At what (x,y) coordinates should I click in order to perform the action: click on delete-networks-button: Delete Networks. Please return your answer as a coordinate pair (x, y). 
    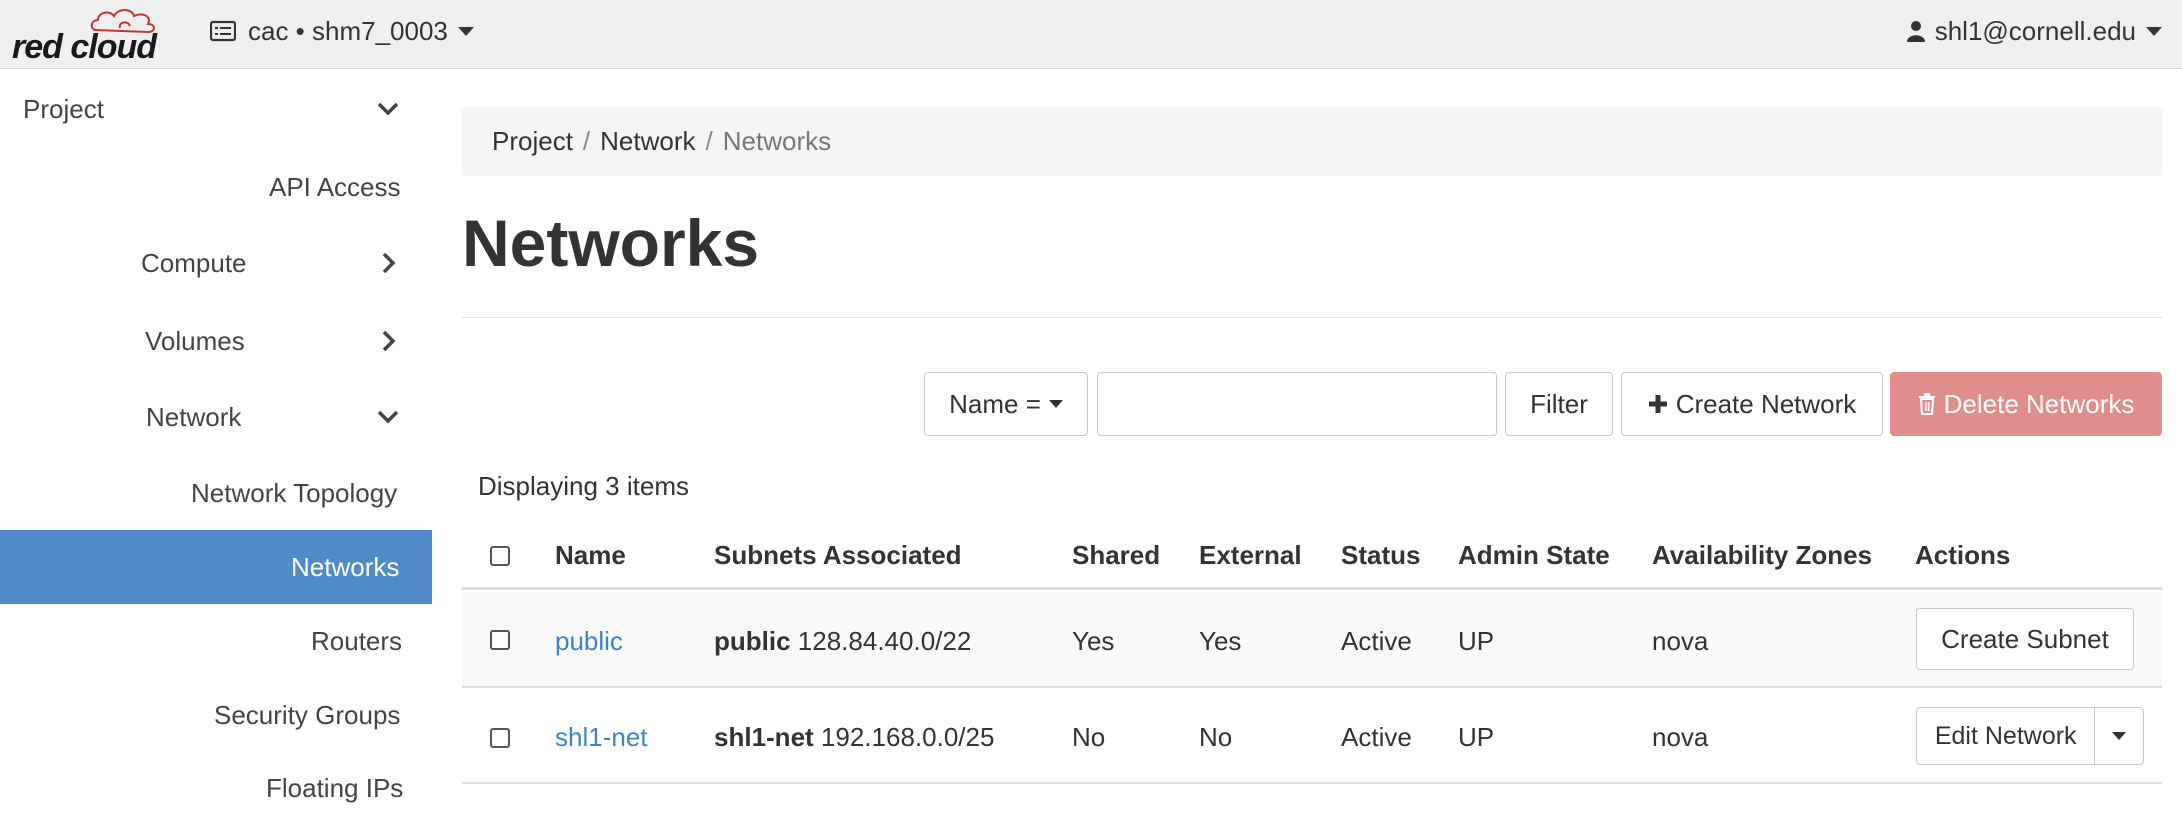
    Looking at the image, I should click on (2026, 404).